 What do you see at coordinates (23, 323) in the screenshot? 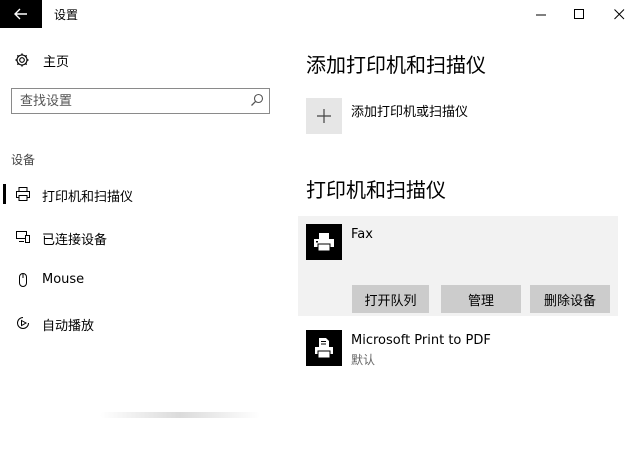
I see `autoplay-icon` at bounding box center [23, 323].